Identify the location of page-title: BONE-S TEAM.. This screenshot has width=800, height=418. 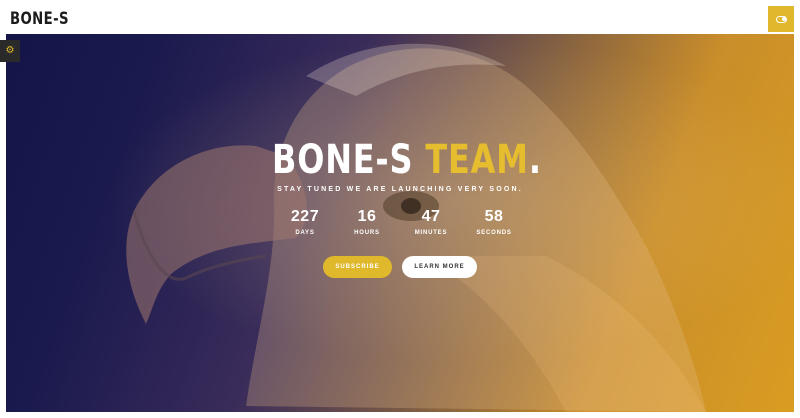
(406, 160).